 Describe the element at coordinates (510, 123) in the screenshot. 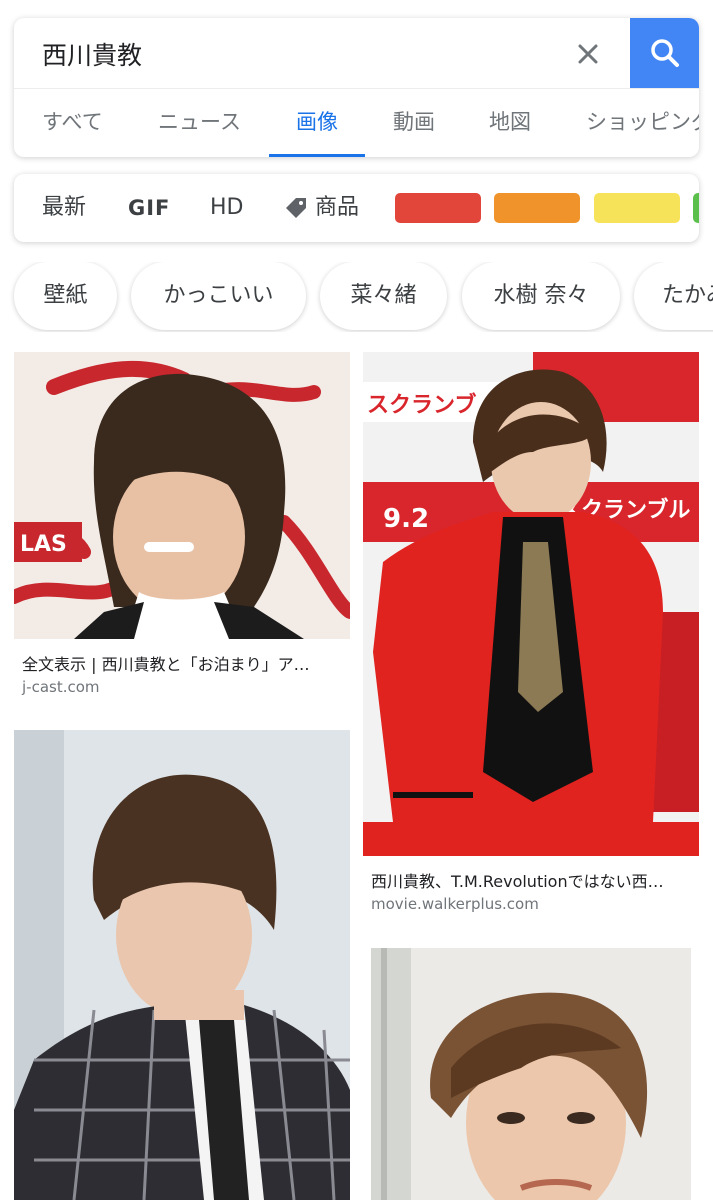

I see `tab-maps: 地図` at that location.